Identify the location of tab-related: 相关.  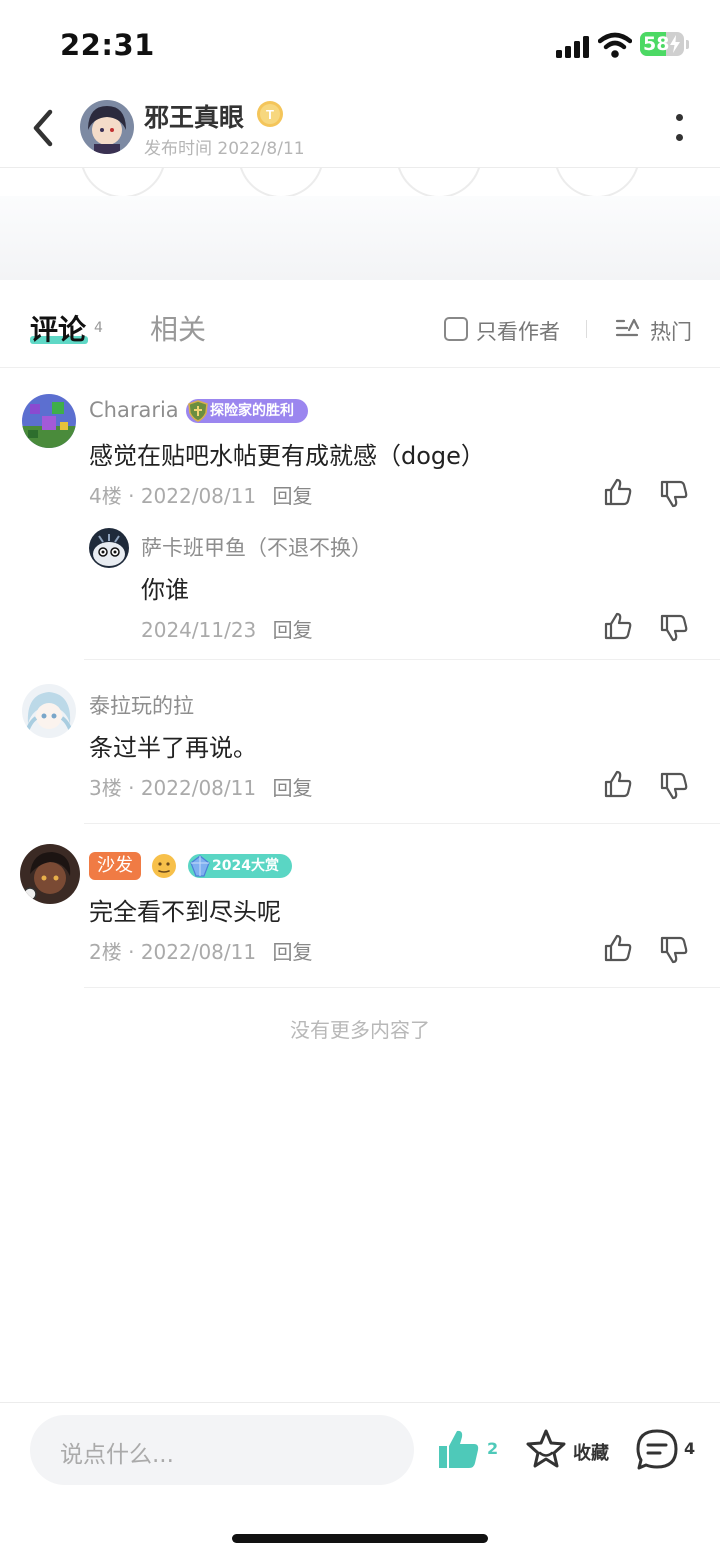
(178, 328).